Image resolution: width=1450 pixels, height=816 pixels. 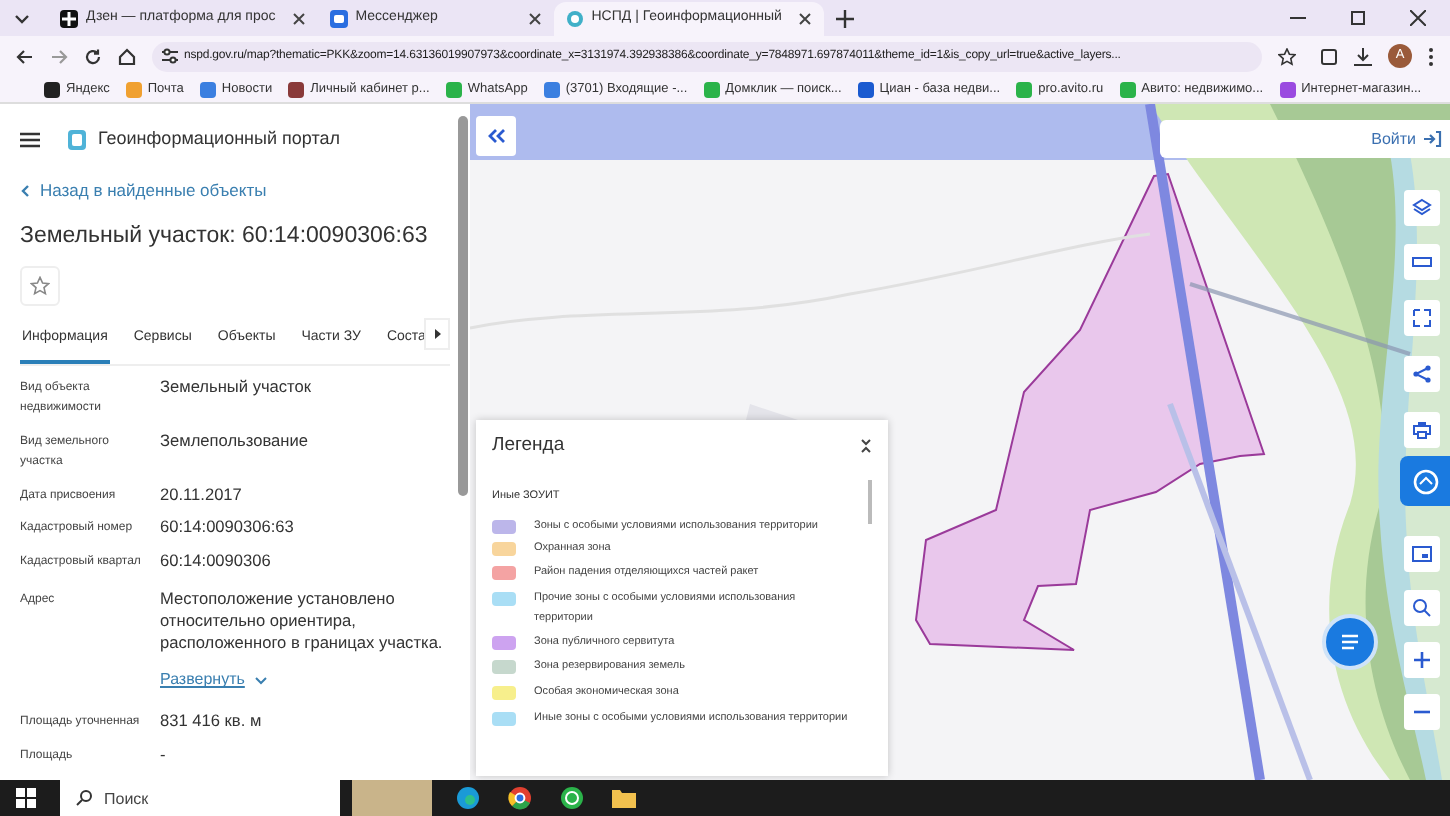 What do you see at coordinates (234, 440) in the screenshot?
I see `field-value: Землепользование` at bounding box center [234, 440].